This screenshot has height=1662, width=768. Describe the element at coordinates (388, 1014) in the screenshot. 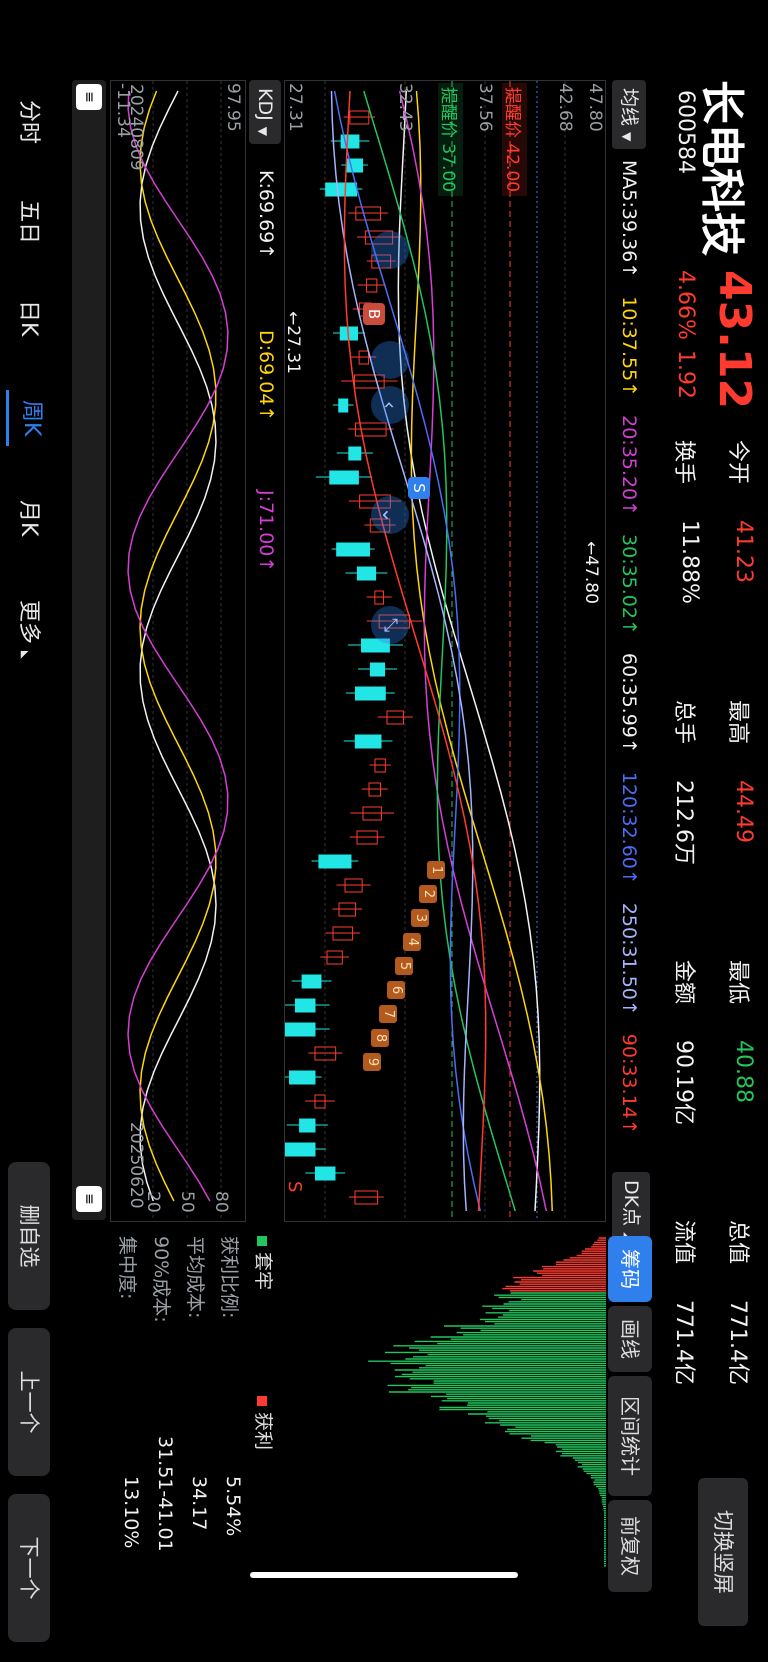

I see `sequence-number-7: 7` at that location.